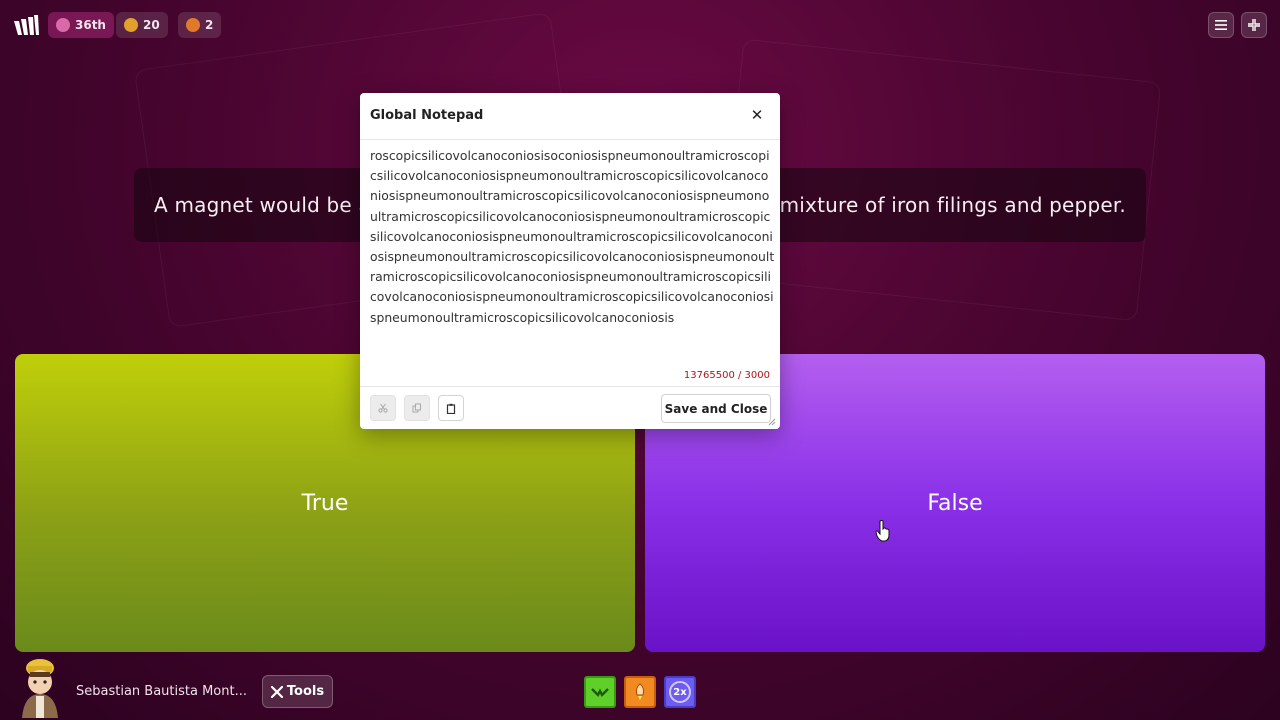 The height and width of the screenshot is (720, 1280). Describe the element at coordinates (63, 25) in the screenshot. I see `medal-icon` at that location.